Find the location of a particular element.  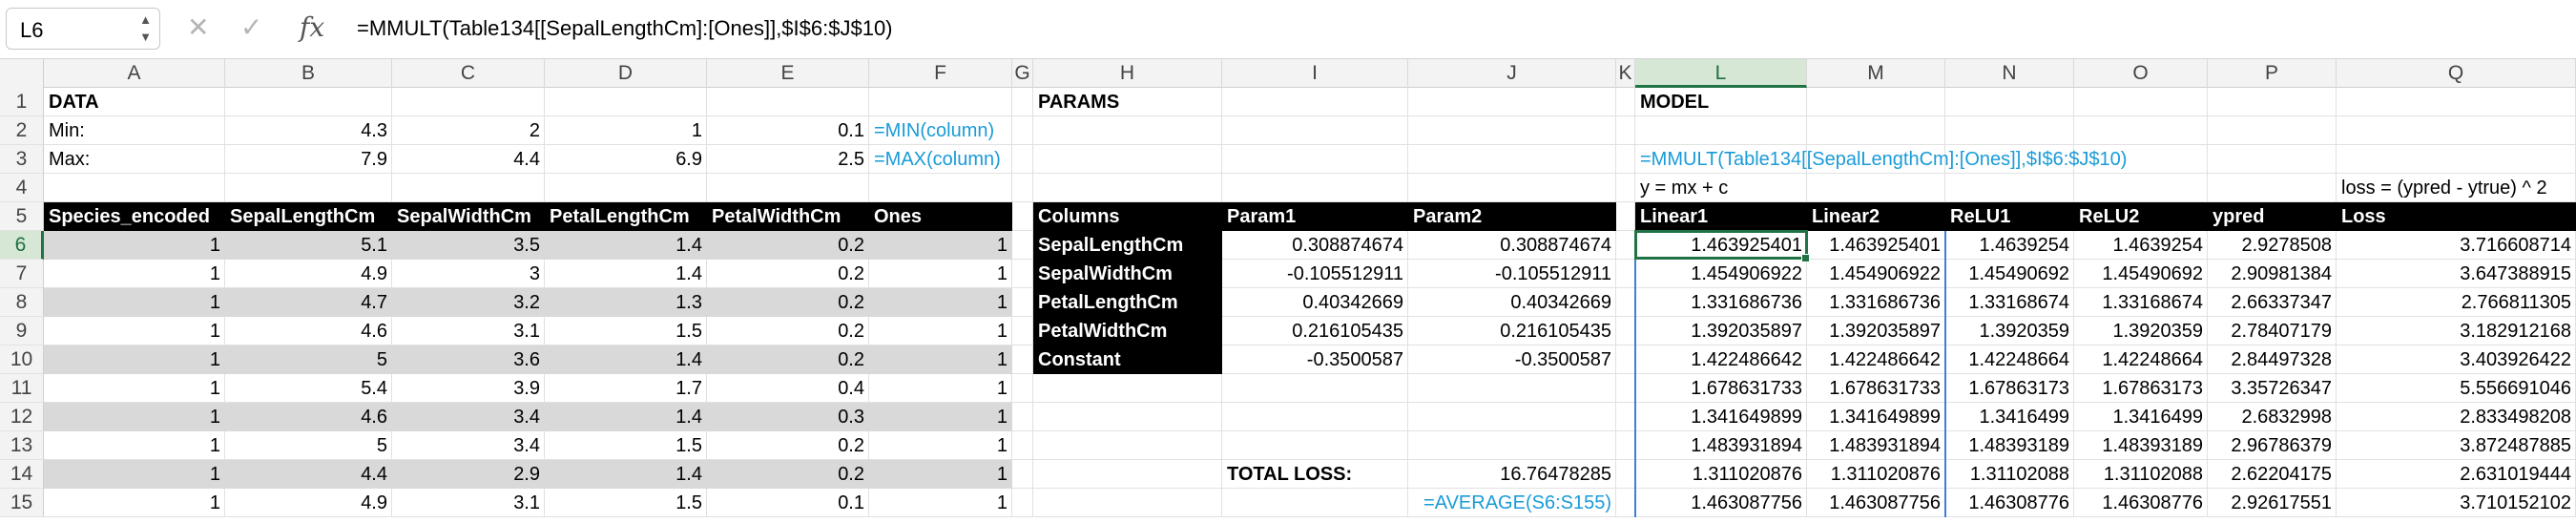

data-cell: 2.9 is located at coordinates (468, 474).